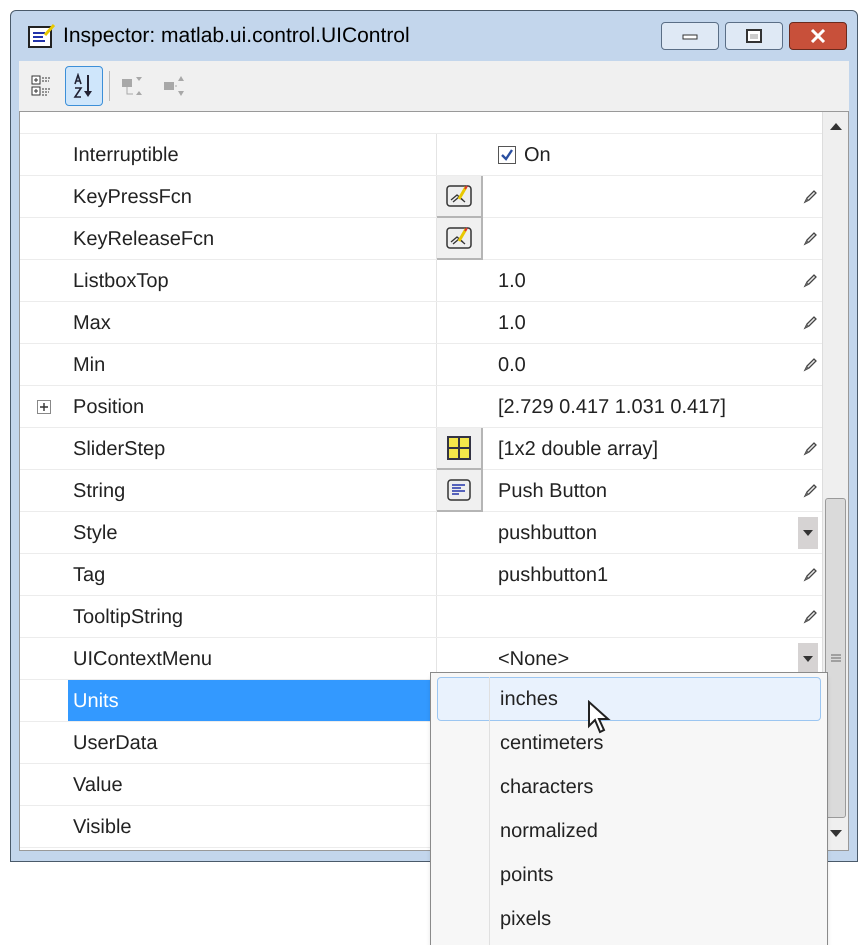 The image size is (868, 945). What do you see at coordinates (836, 834) in the screenshot?
I see `scroll-down-icon` at bounding box center [836, 834].